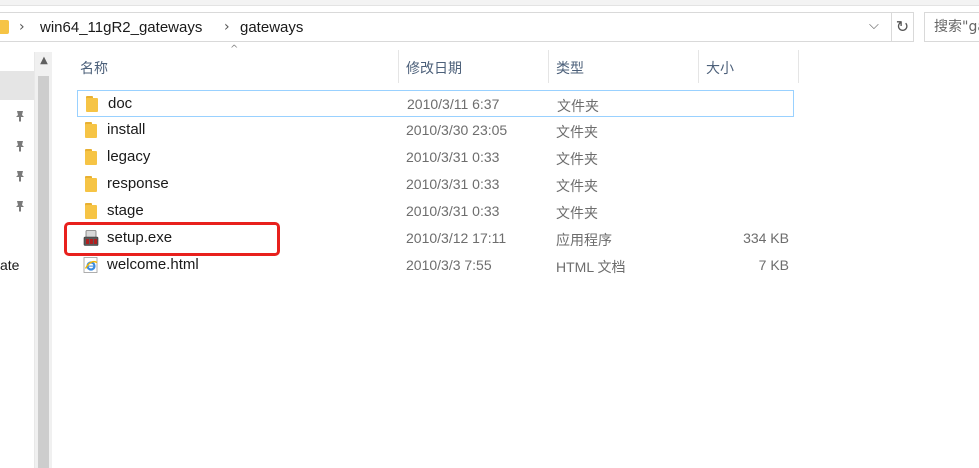 Image resolution: width=979 pixels, height=468 pixels. I want to click on navigation-pane: ate, so click(17, 260).